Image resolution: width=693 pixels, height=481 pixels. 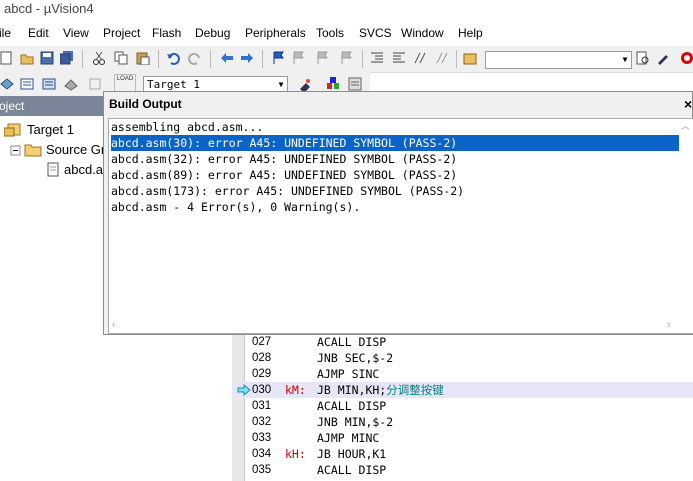 What do you see at coordinates (262, 438) in the screenshot?
I see `line-number: 033` at bounding box center [262, 438].